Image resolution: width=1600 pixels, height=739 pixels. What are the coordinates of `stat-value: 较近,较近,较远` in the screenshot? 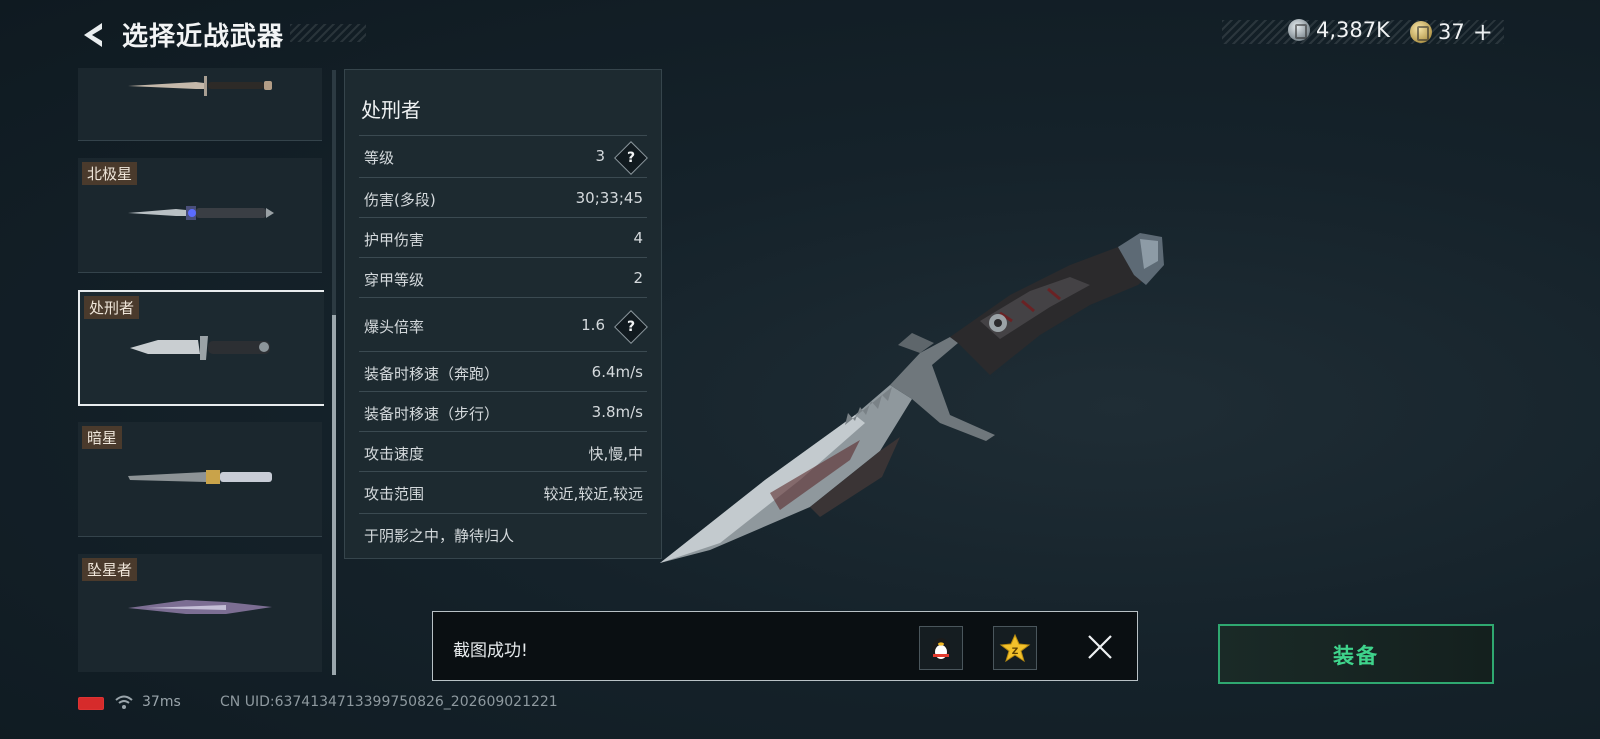 It's located at (593, 494).